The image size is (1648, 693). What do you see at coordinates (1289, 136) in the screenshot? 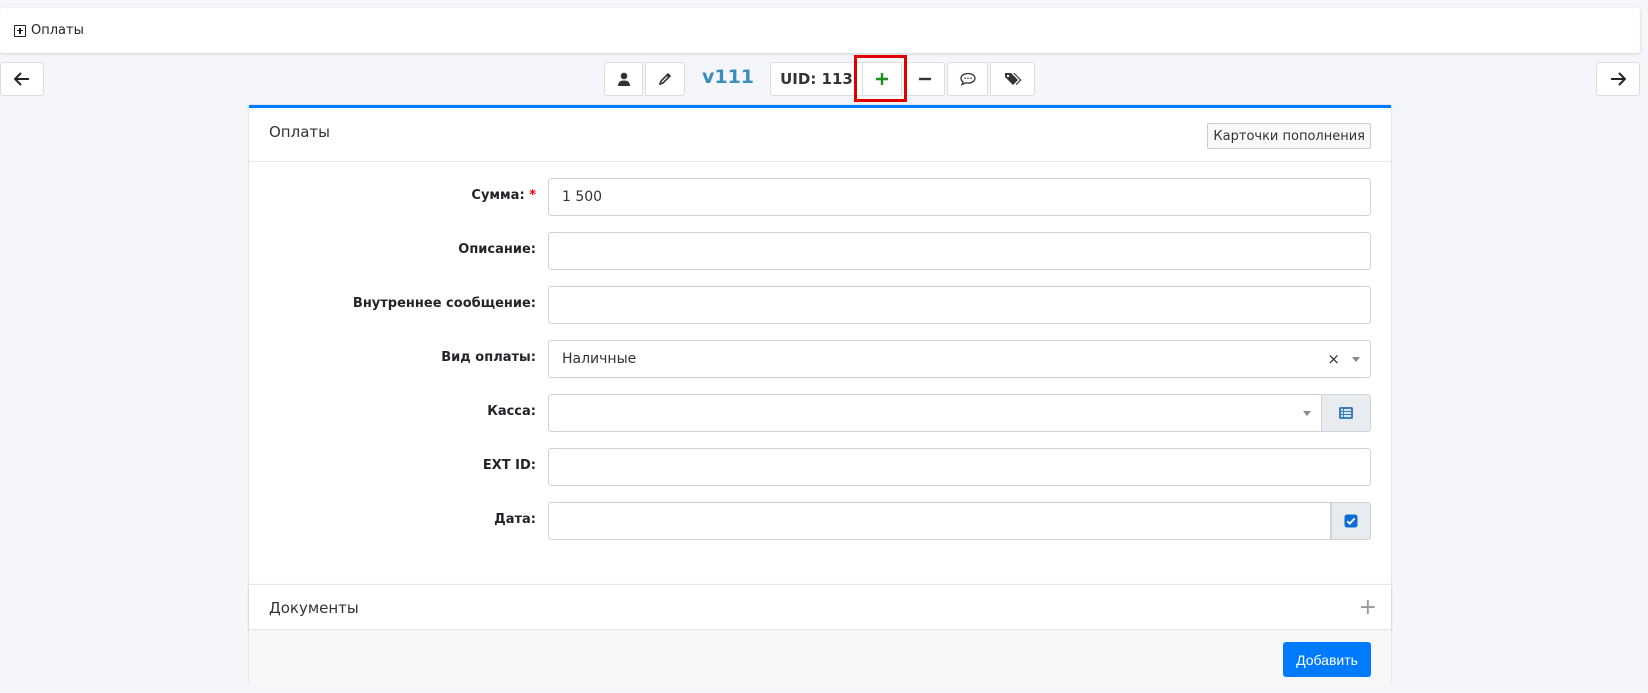
I see `topup-cards-button: Карточки пополнения` at bounding box center [1289, 136].